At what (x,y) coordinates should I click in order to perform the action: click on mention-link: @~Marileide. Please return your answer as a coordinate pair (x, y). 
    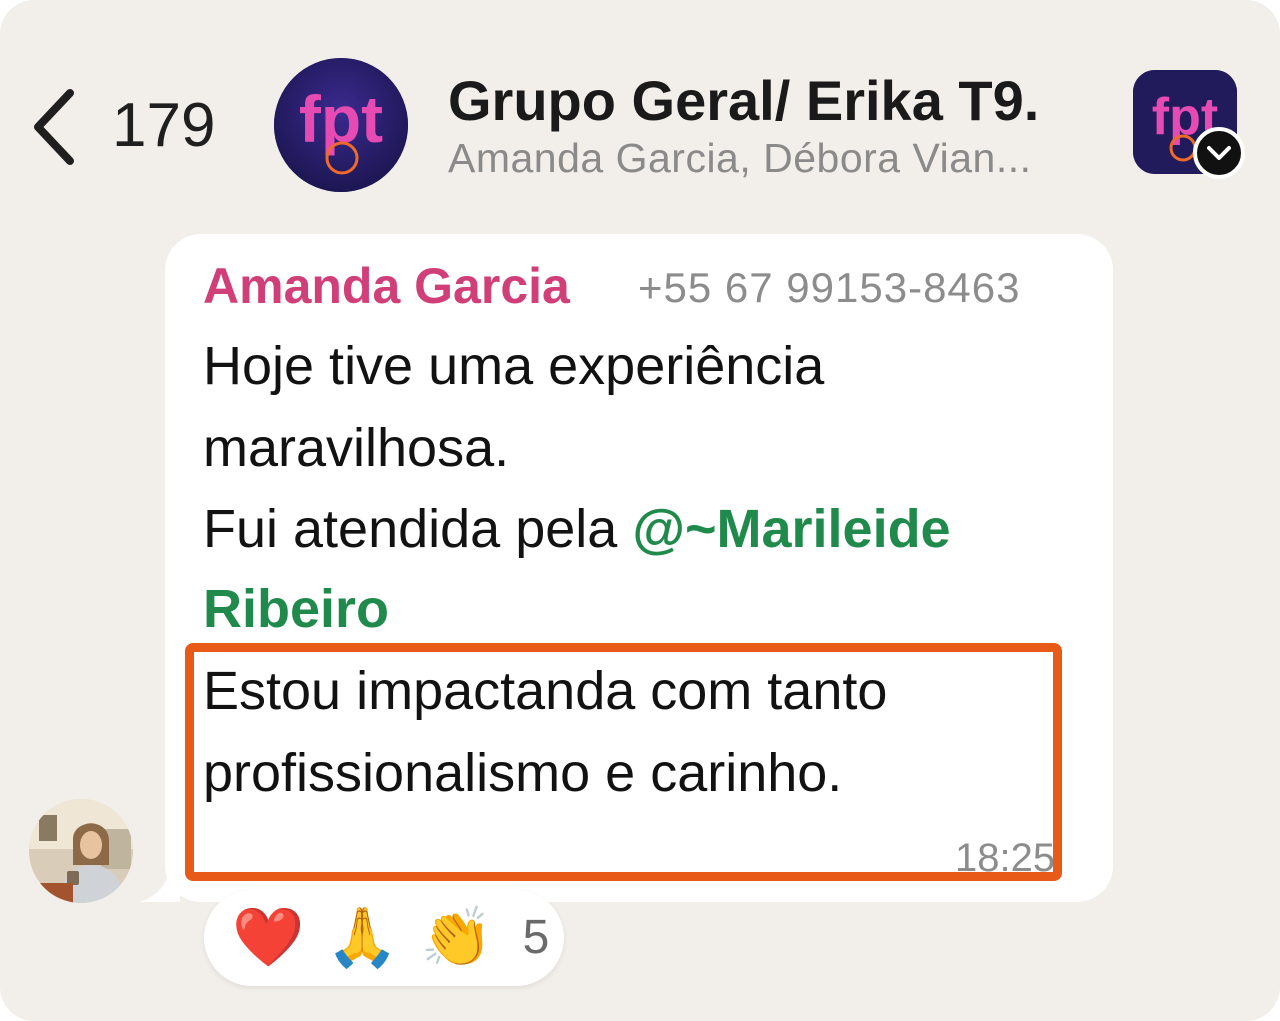
    Looking at the image, I should click on (791, 529).